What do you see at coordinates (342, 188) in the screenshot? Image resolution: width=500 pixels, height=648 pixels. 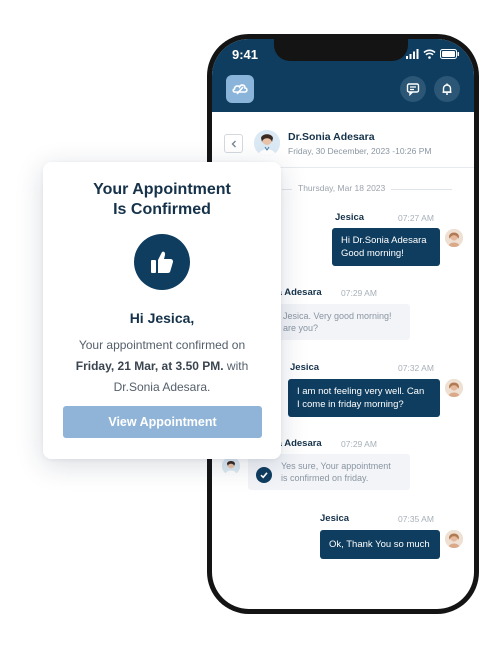 I see `day-label: Thursday, Mar 18 2023` at bounding box center [342, 188].